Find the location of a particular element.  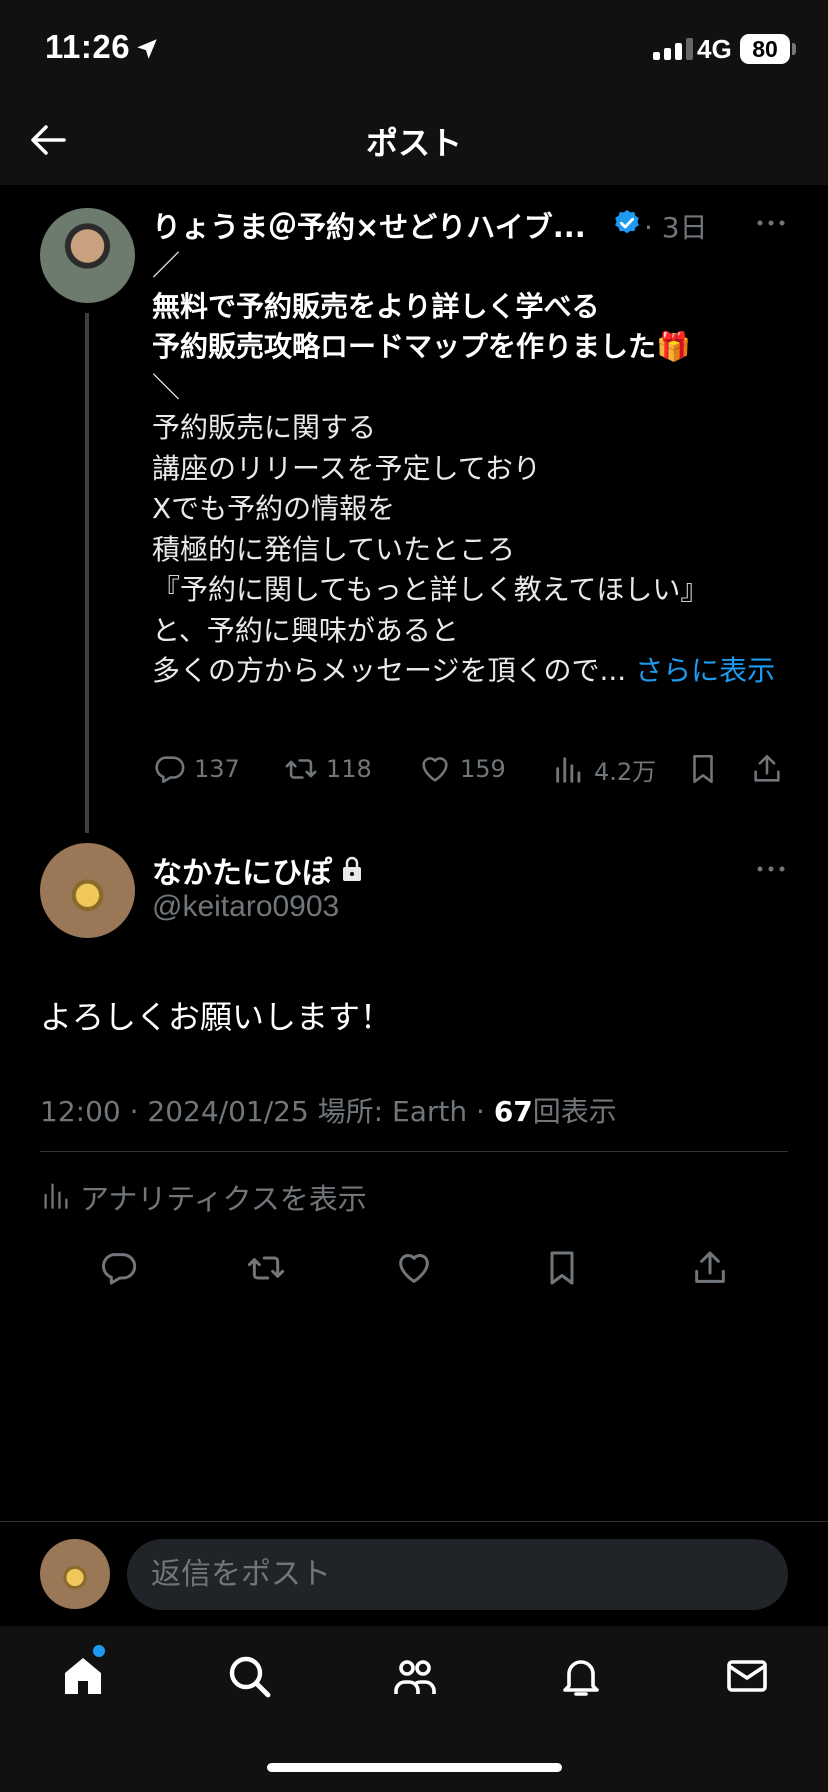

battery-tip is located at coordinates (794, 49).